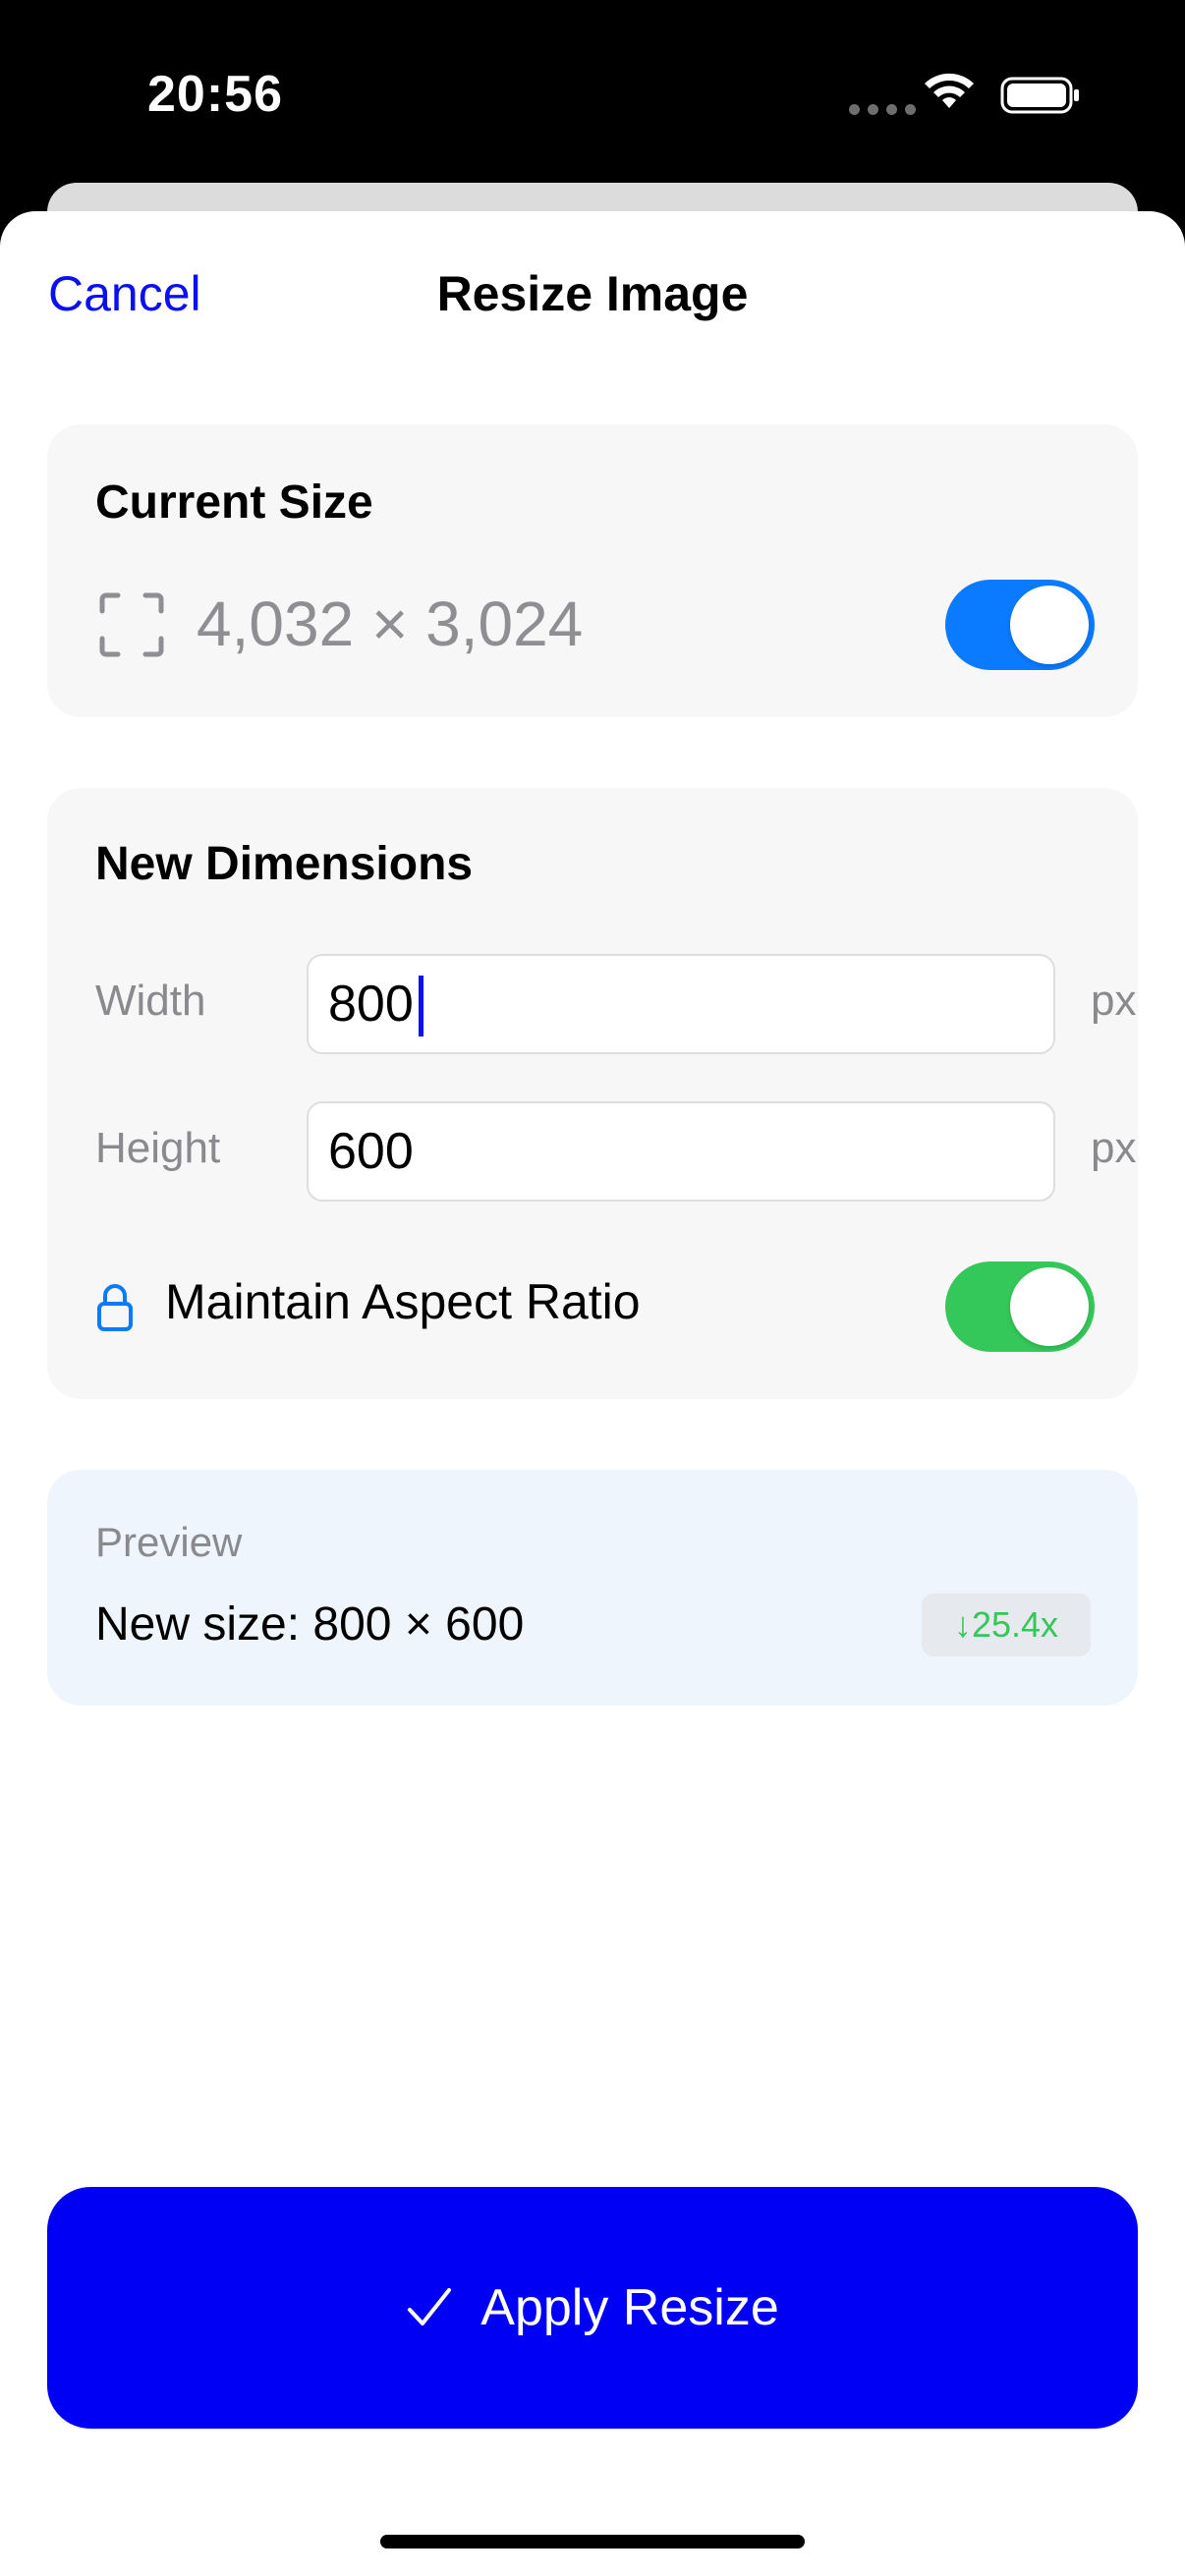 The width and height of the screenshot is (1185, 2576). Describe the element at coordinates (125, 293) in the screenshot. I see `cancel-button: Cancel` at that location.